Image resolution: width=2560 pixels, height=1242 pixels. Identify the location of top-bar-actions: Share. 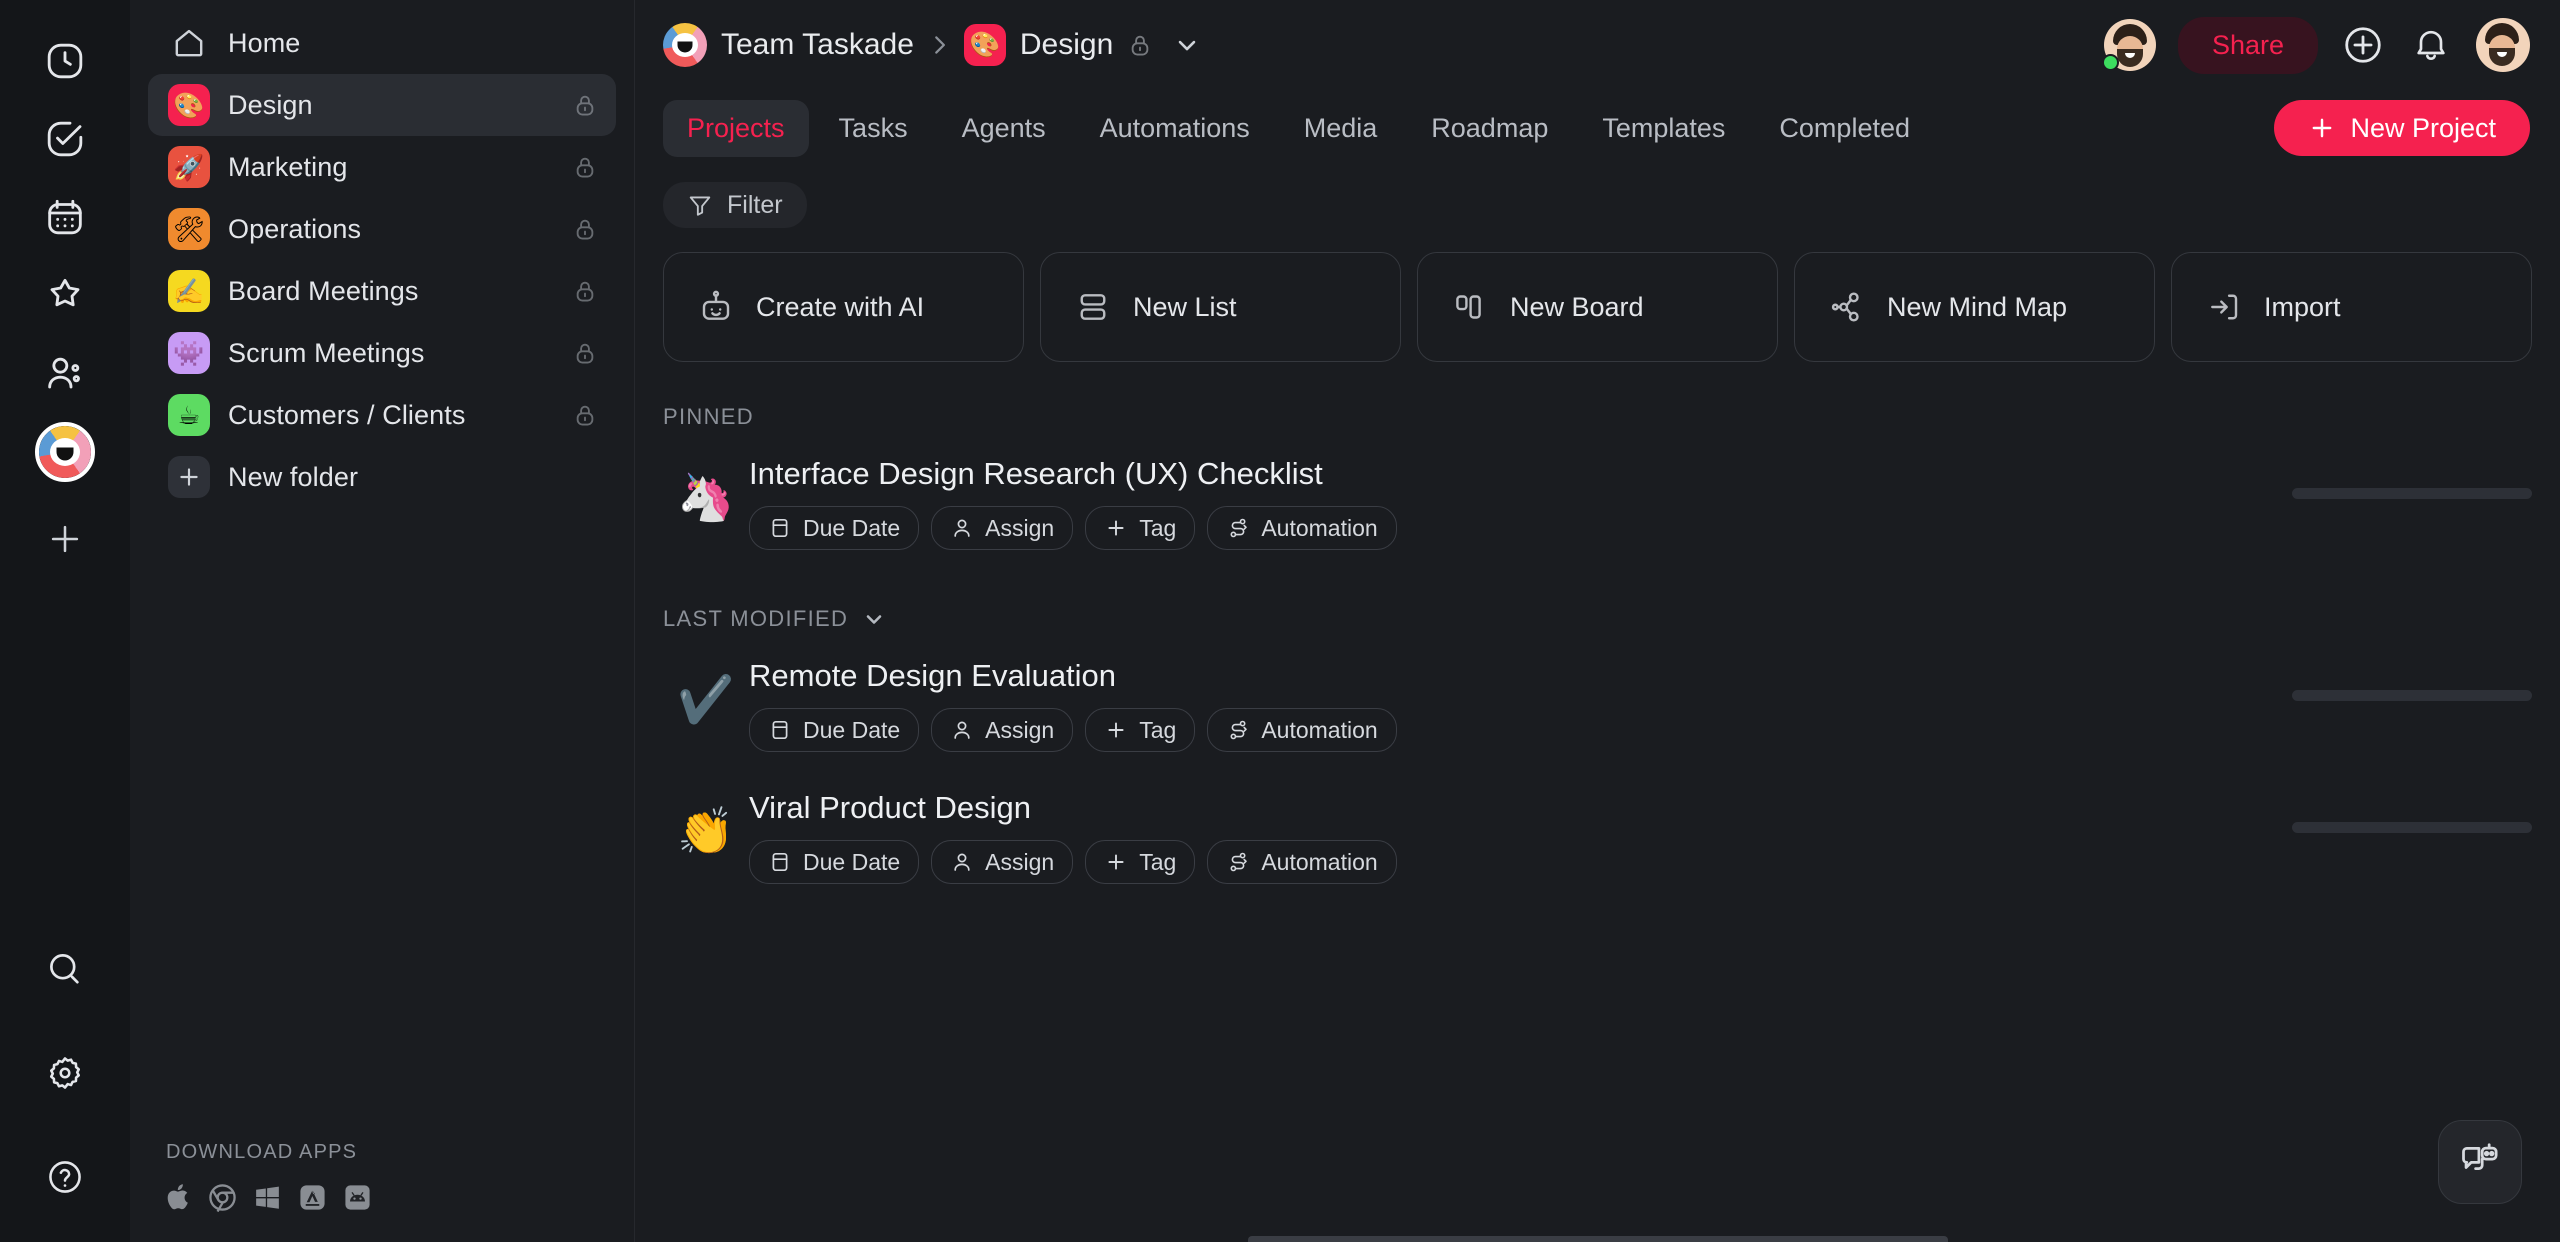
(2315, 45).